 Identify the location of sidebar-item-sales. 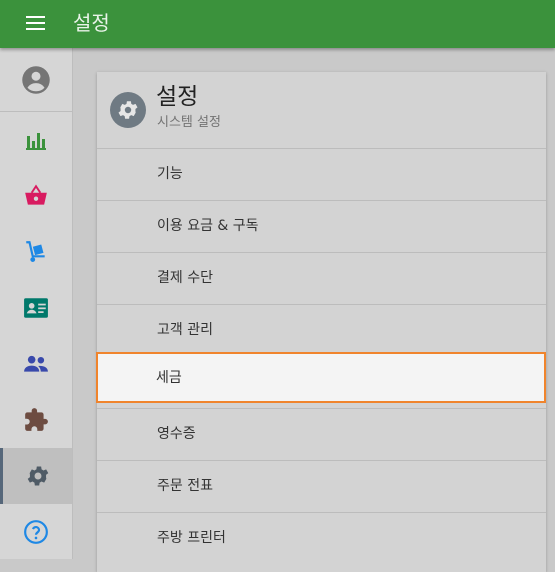
(36, 196).